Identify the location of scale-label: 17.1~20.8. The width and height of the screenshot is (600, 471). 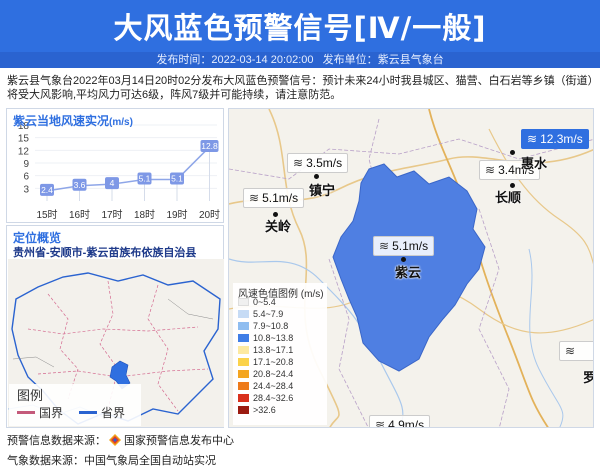
(273, 362).